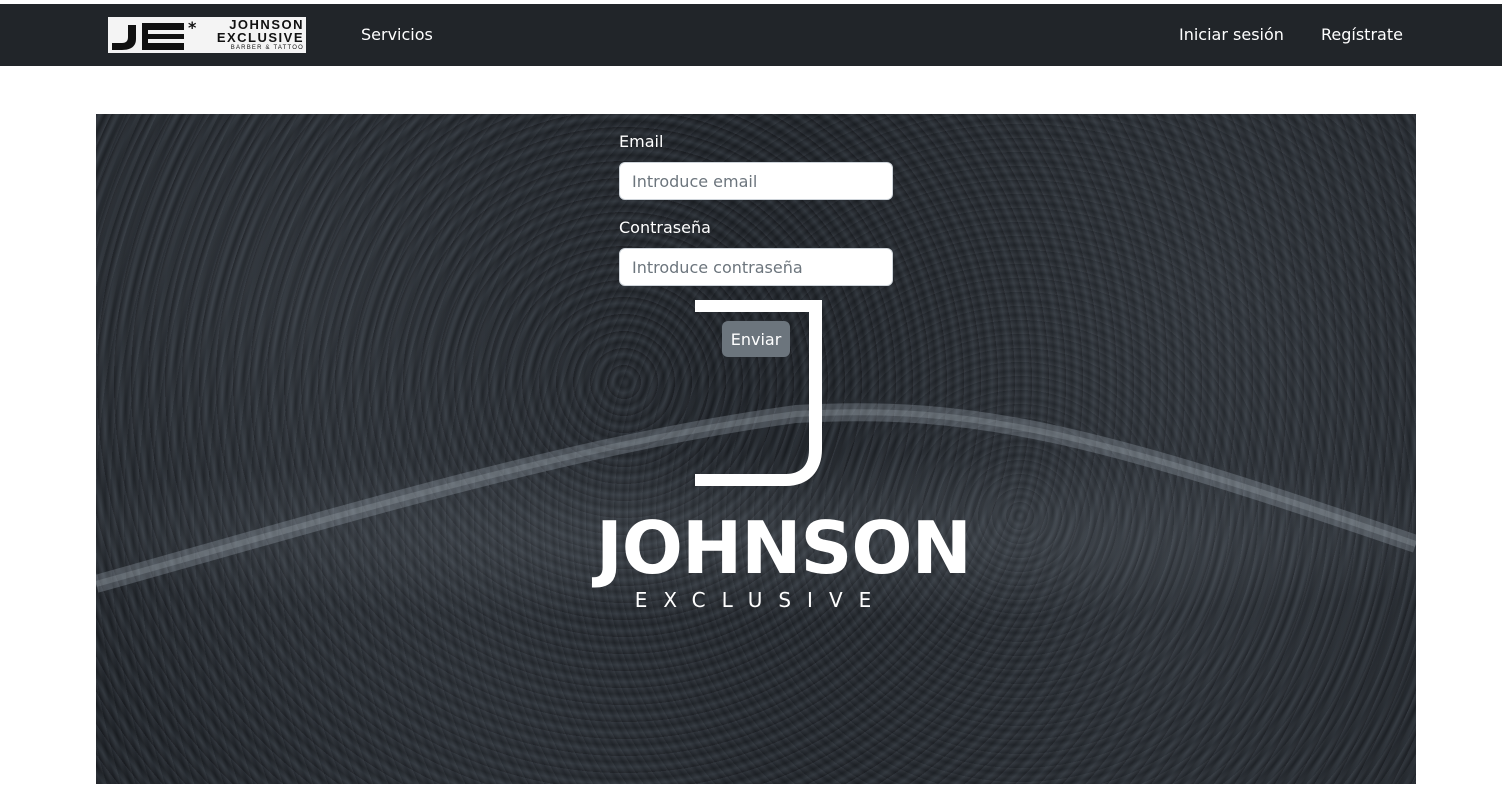  What do you see at coordinates (267, 48) in the screenshot?
I see `brand-line-3: BARBER & TATTOO` at bounding box center [267, 48].